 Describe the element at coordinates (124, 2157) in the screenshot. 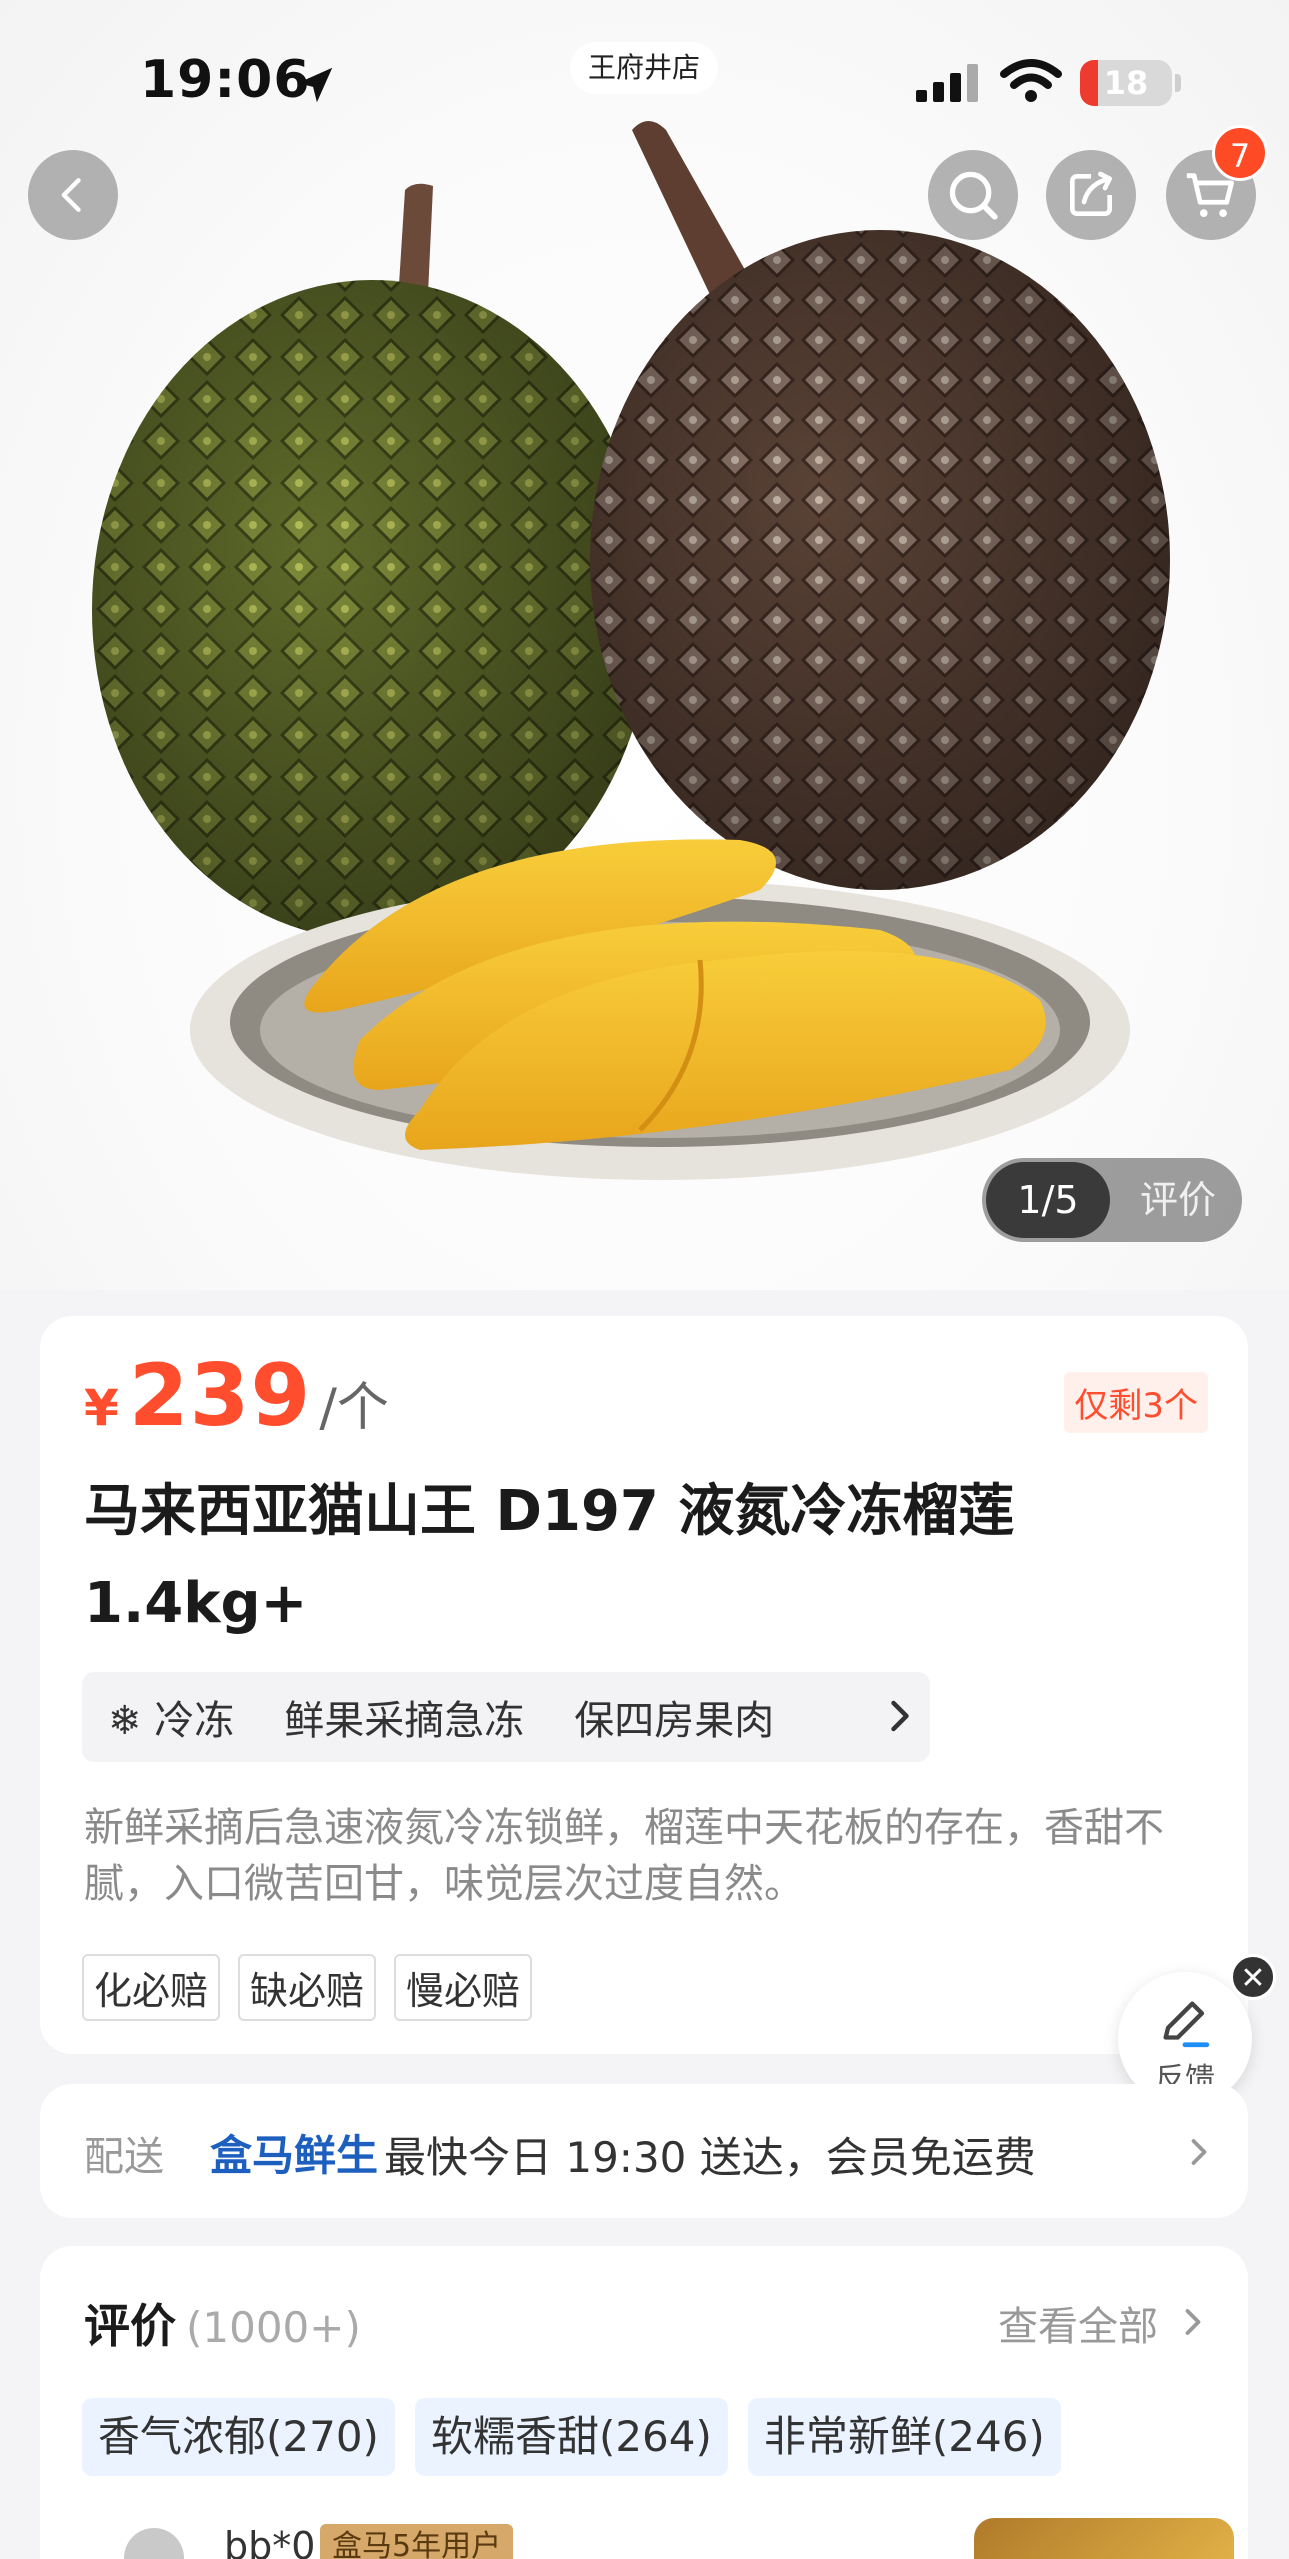

I see `delivery-label: 配送` at that location.